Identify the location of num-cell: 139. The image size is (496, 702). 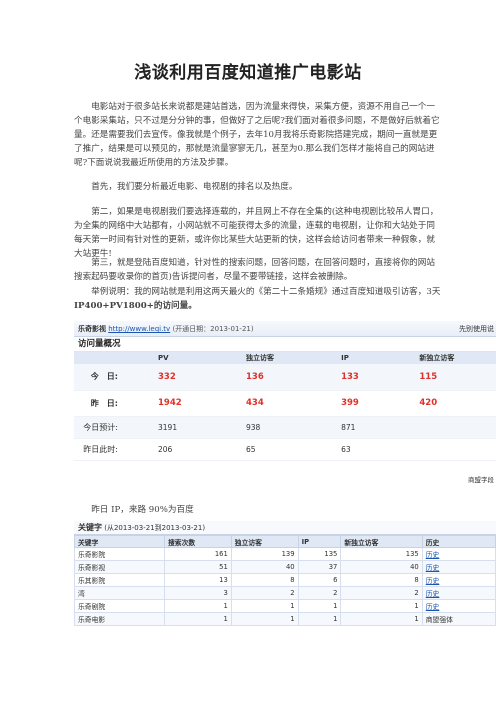
(264, 554).